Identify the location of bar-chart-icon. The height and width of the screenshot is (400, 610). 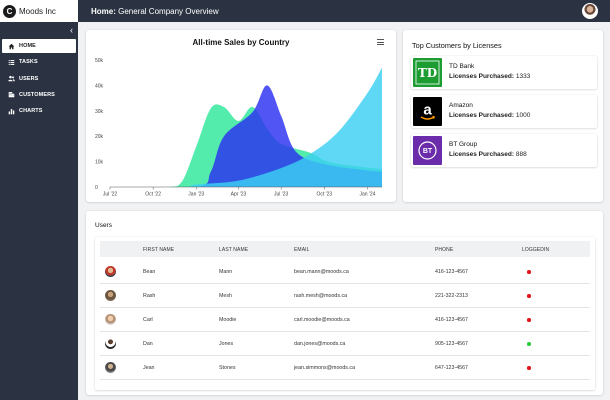
(11, 111).